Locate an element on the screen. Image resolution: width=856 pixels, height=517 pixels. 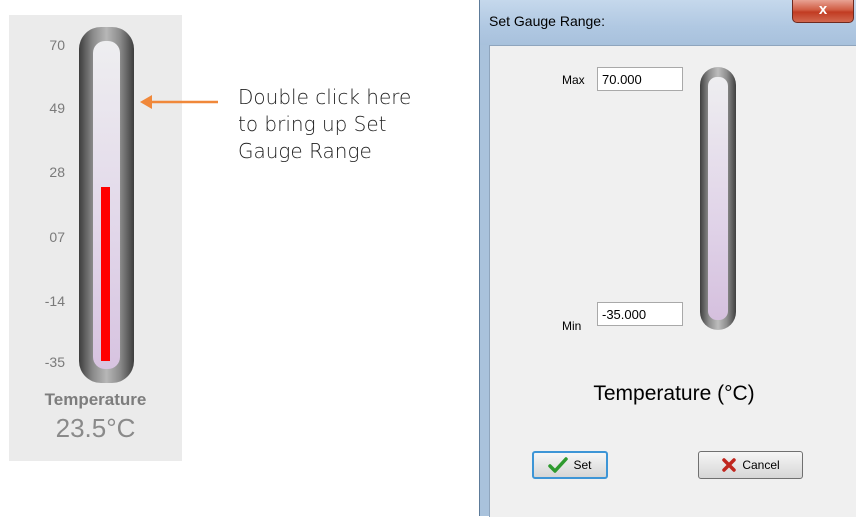
annotation-line: to bring up Set is located at coordinates (312, 124).